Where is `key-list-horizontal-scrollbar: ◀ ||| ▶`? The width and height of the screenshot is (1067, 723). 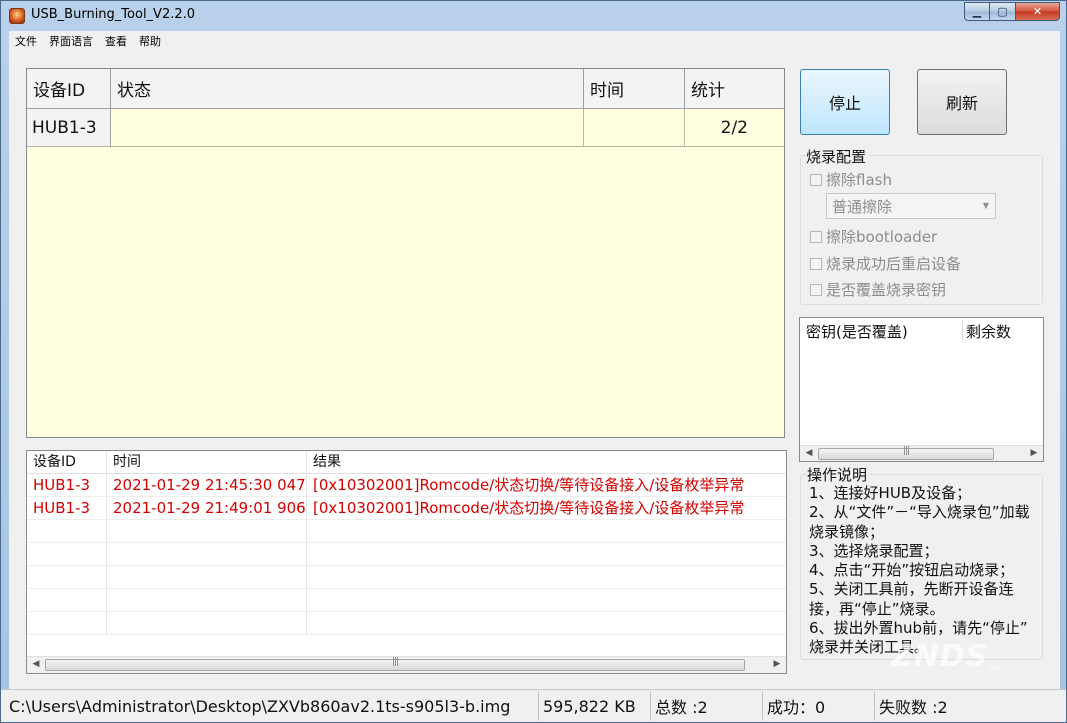
key-list-horizontal-scrollbar: ◀ ||| ▶ is located at coordinates (921, 453).